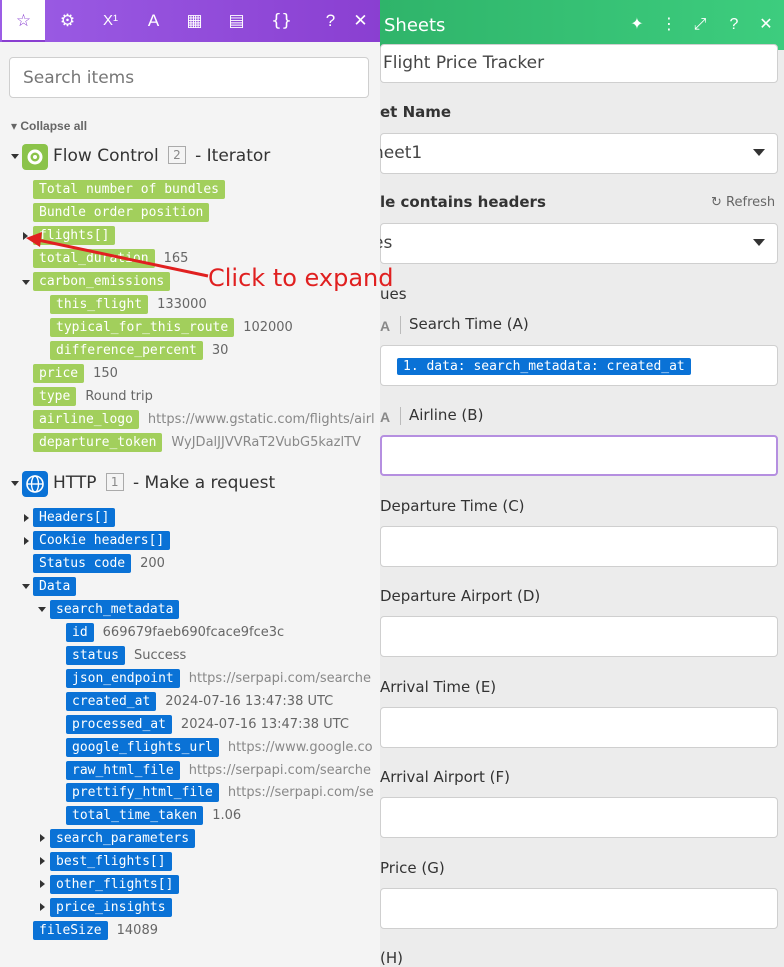  What do you see at coordinates (301, 278) in the screenshot?
I see `annotation-text: Click to expand` at bounding box center [301, 278].